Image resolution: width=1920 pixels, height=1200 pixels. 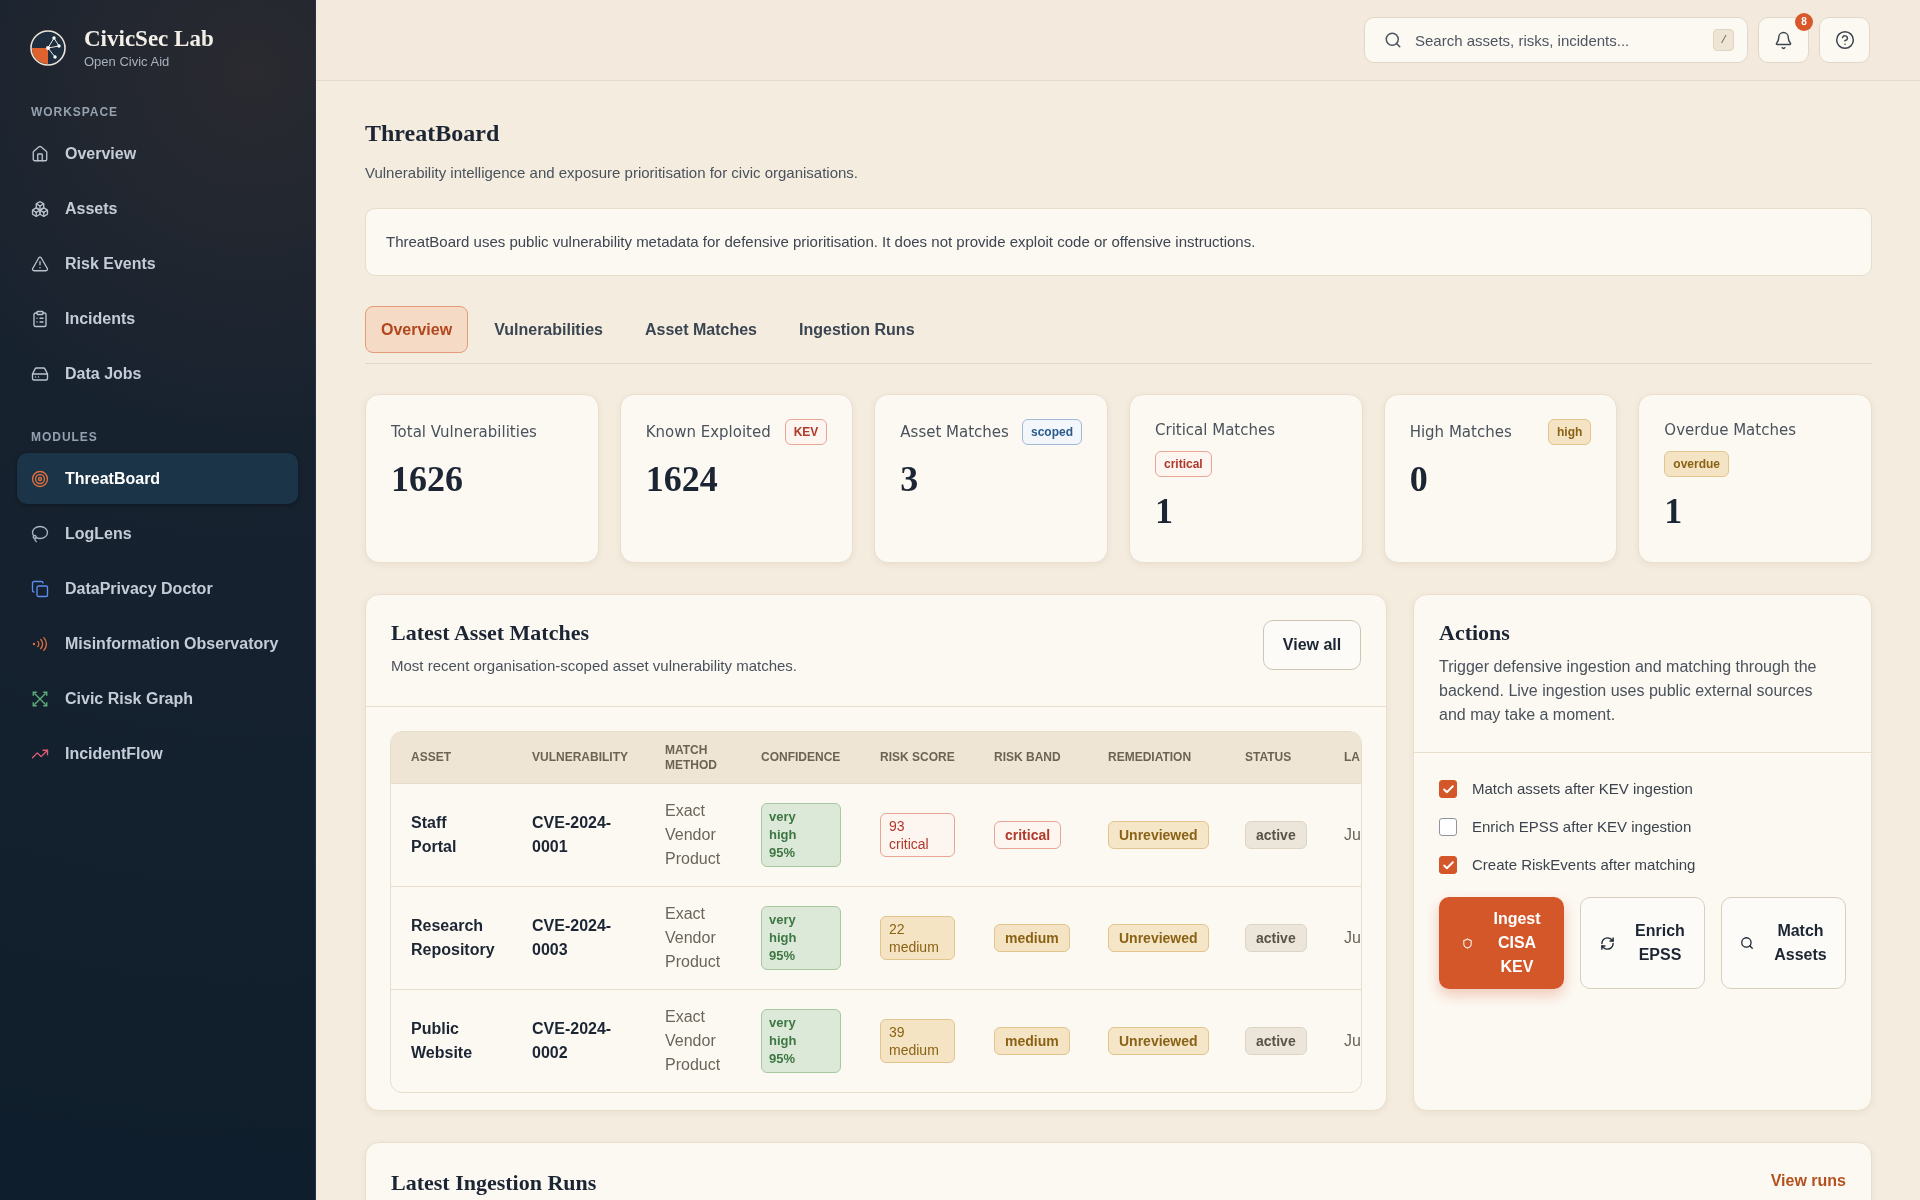 I want to click on sidebar-item: IncidentFlow, so click(x=157, y=753).